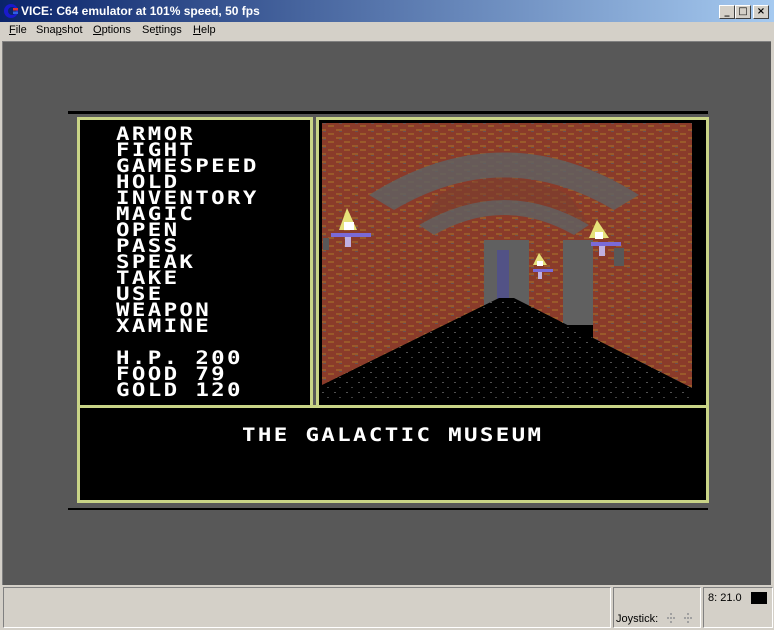 The width and height of the screenshot is (774, 630). I want to click on window-title: VICE: C64 emulator at 101% speed, 50 fps, so click(140, 11).